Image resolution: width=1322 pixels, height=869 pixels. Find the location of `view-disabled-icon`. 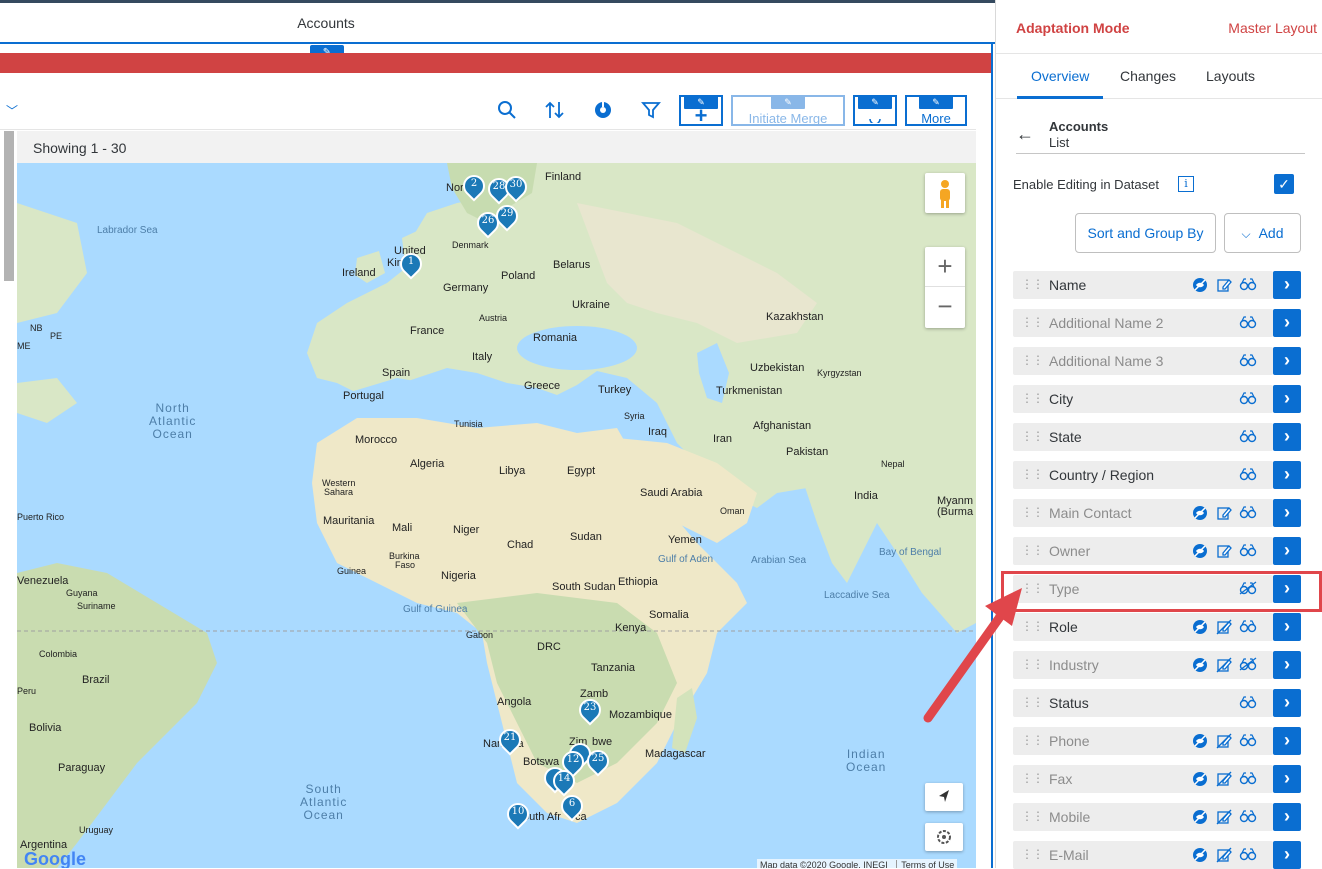

view-disabled-icon is located at coordinates (1248, 665).